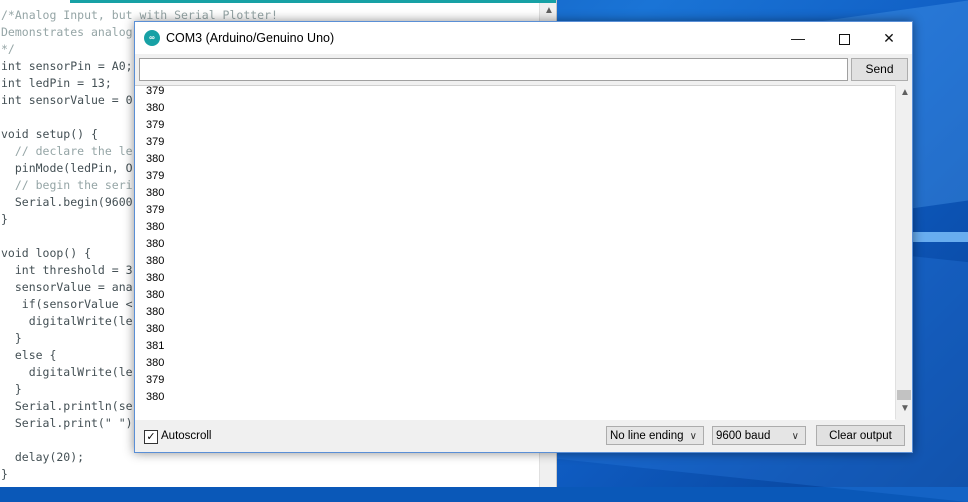 The height and width of the screenshot is (502, 968). I want to click on maximize-button, so click(844, 38).